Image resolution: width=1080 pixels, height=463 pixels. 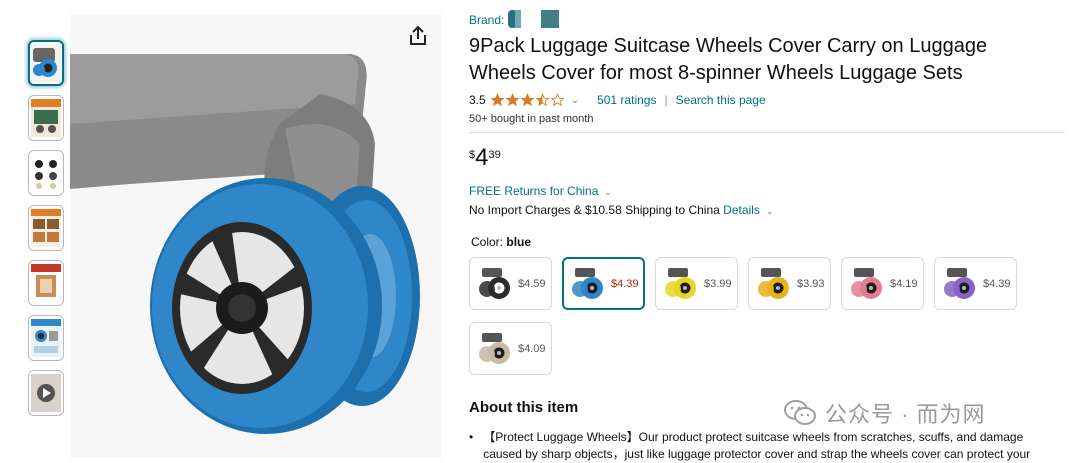 I want to click on colors-thumb-image, so click(x=46, y=173).